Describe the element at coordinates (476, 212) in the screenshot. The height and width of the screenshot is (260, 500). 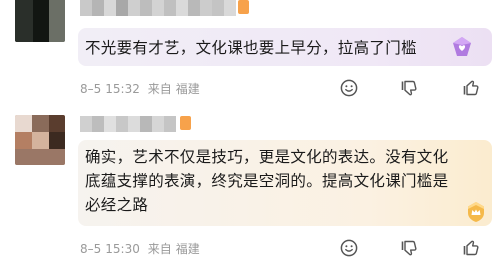
I see `gold-crown-badge-icon` at that location.